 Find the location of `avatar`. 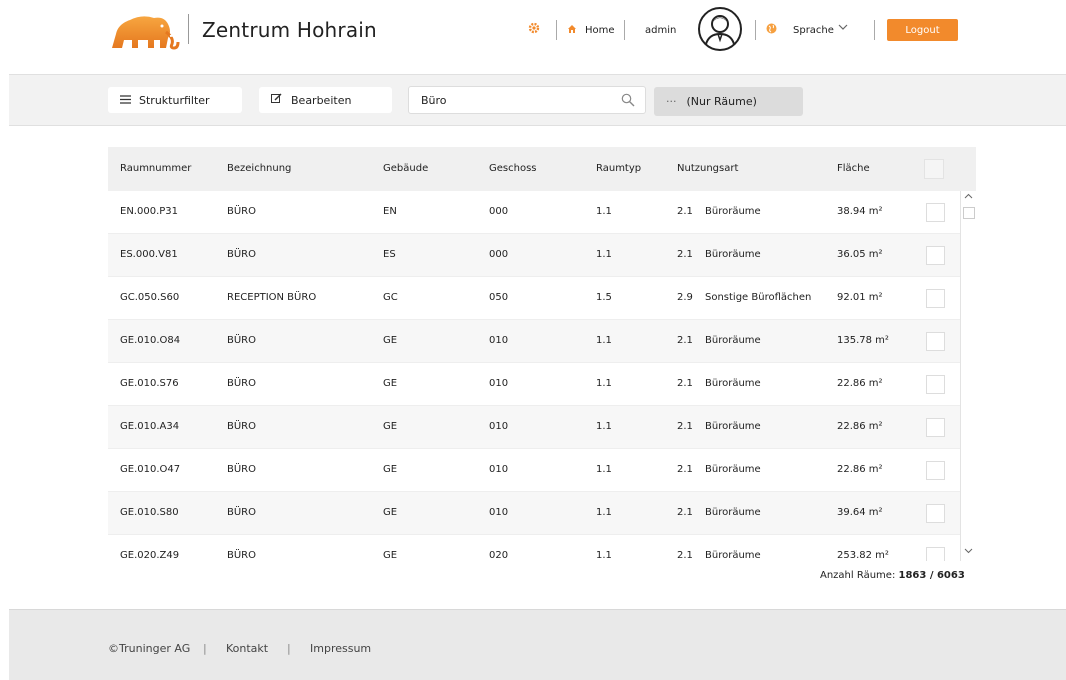

avatar is located at coordinates (720, 29).